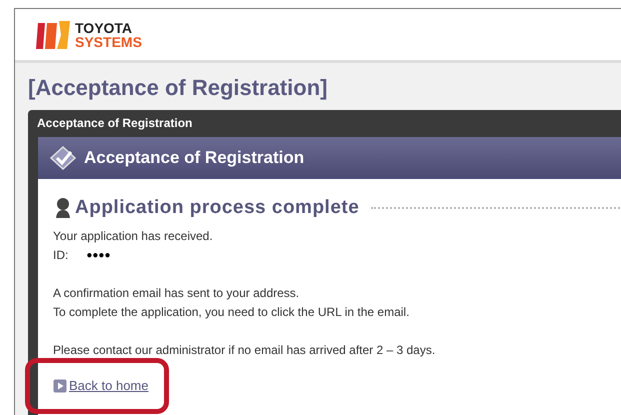  I want to click on body-text: Please contact our administrator if no email has arrived after 2 – 3 days., so click(244, 350).